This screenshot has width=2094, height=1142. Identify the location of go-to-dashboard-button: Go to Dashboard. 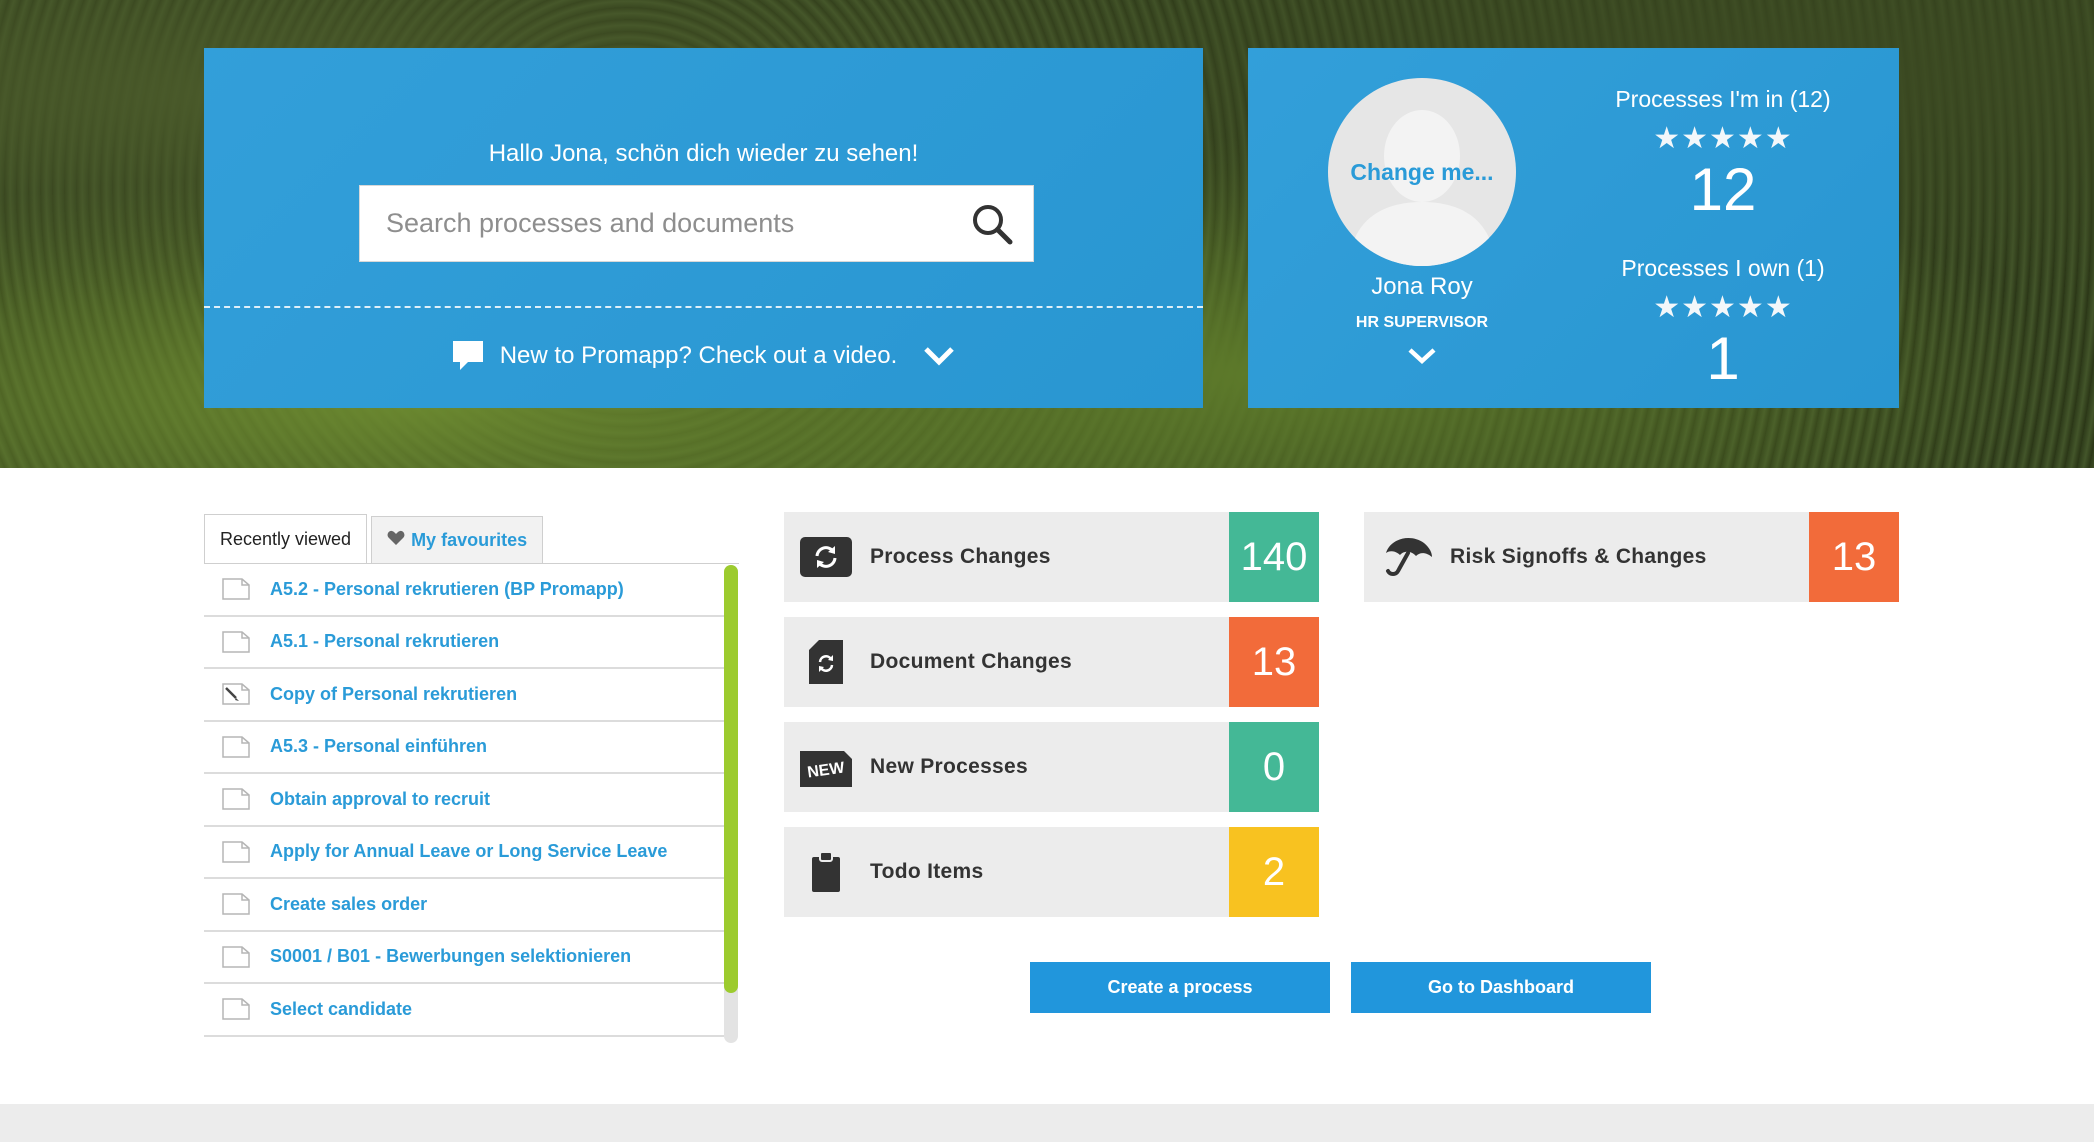
(1501, 987).